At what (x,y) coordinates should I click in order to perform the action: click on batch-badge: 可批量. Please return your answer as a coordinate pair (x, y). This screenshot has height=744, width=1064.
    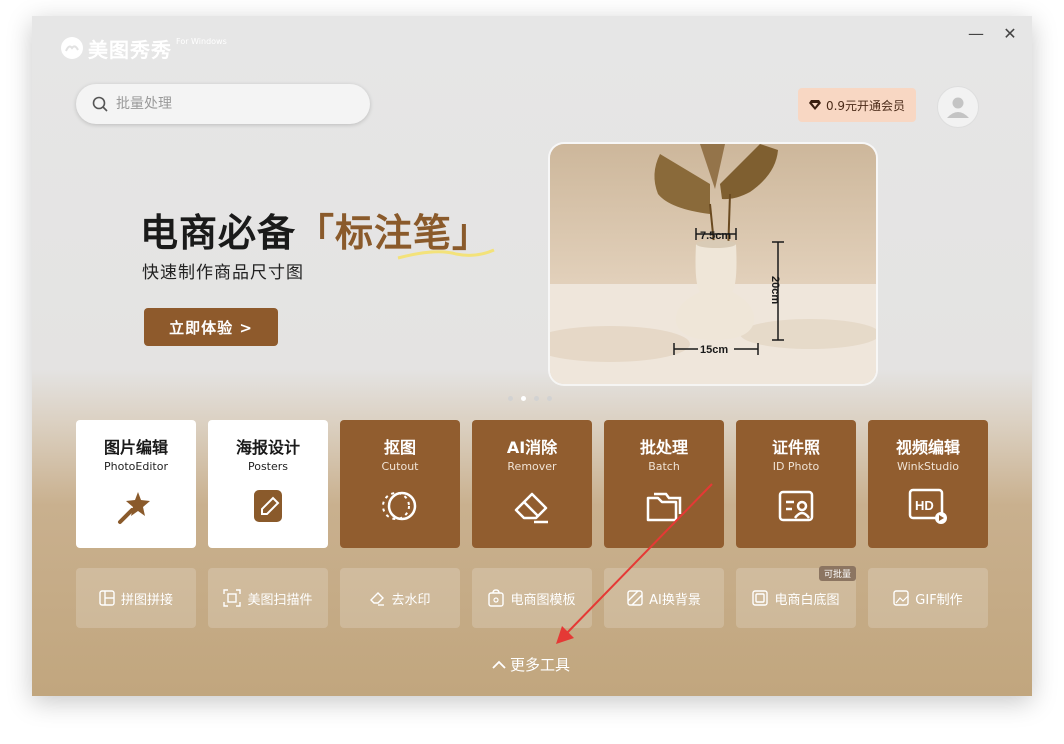
    Looking at the image, I should click on (837, 573).